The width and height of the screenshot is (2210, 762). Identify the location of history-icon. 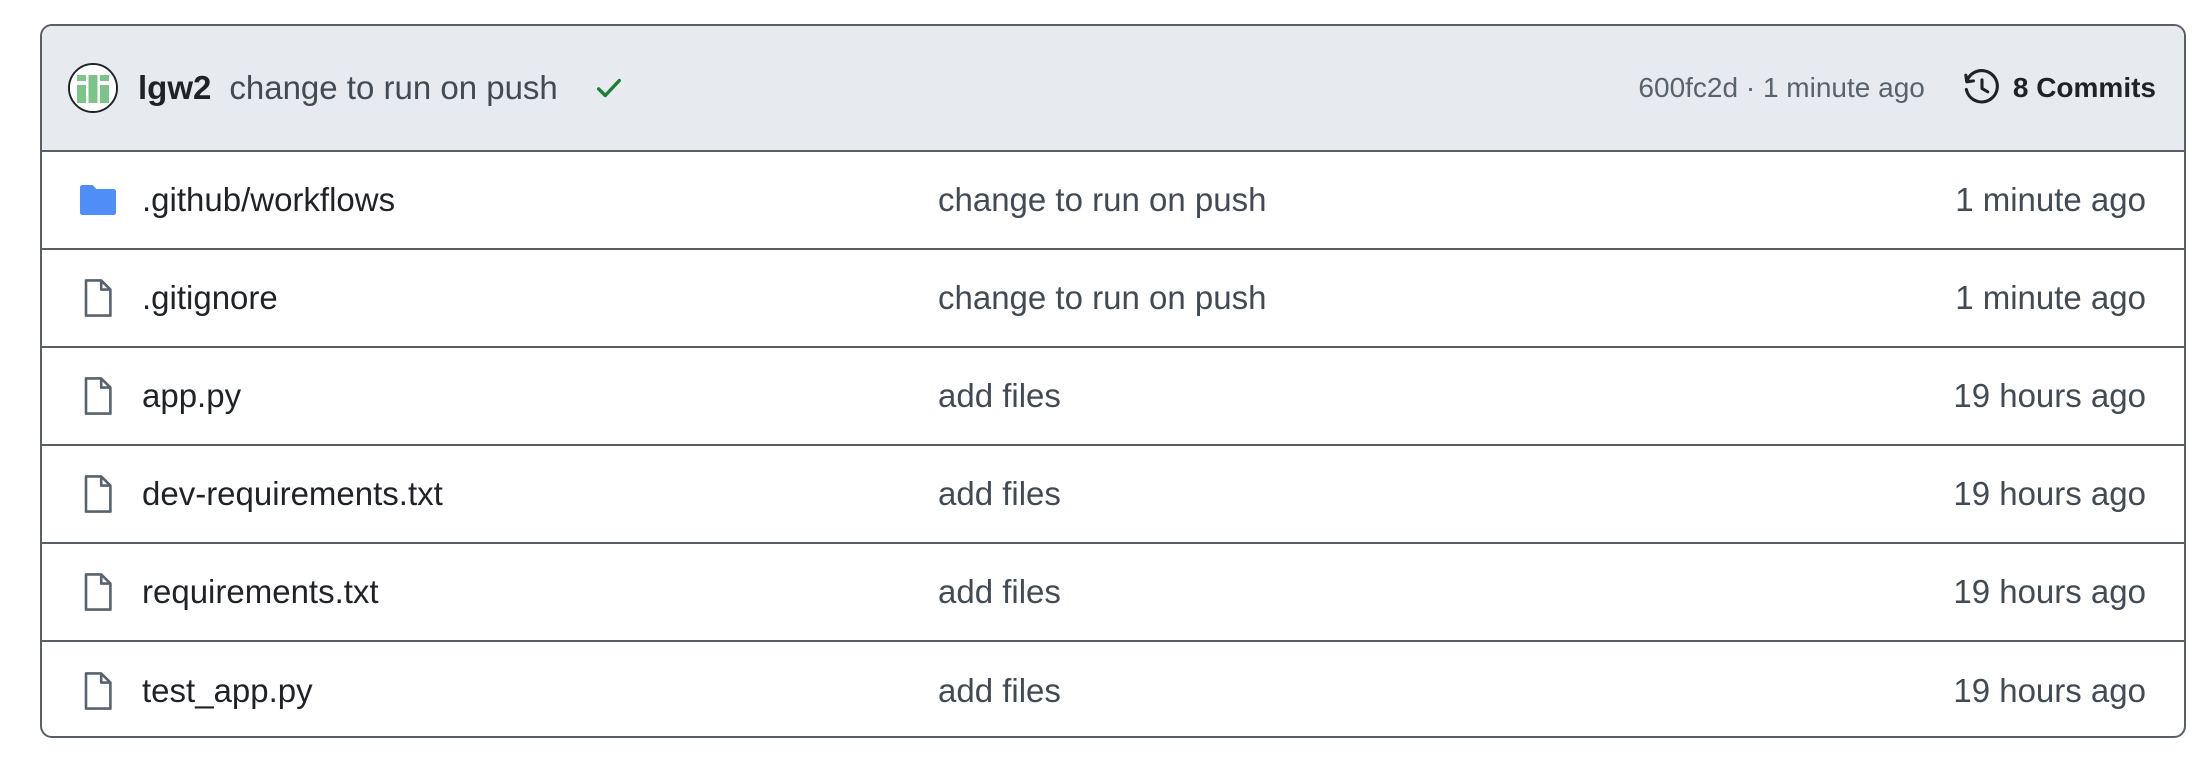
(1981, 86).